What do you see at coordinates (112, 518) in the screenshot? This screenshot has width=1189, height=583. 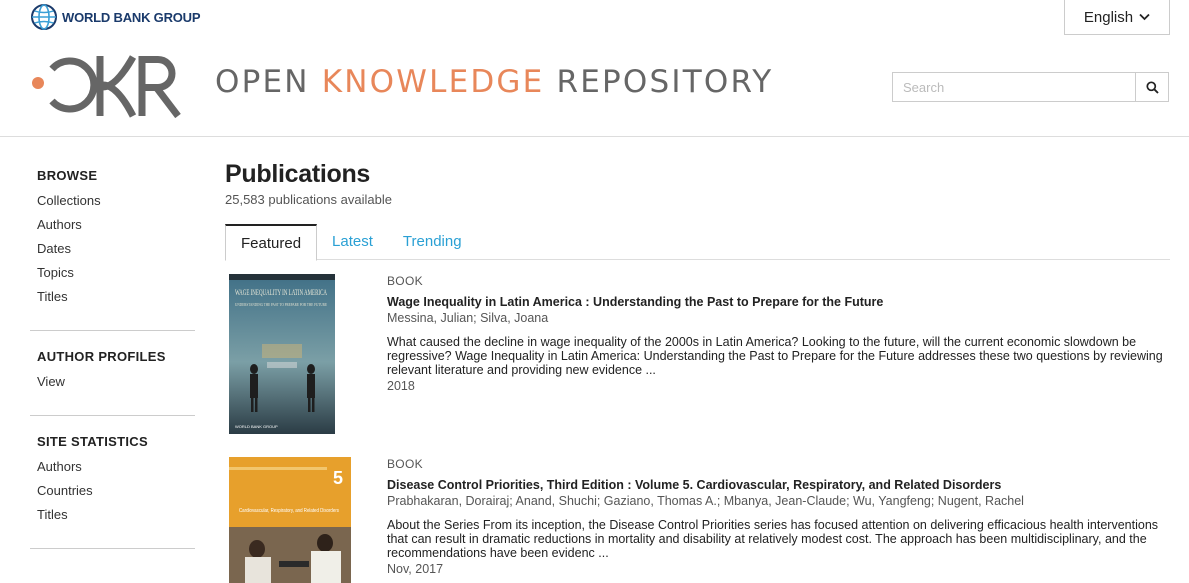 I see `sidebar-item-stats-titles: Titles` at bounding box center [112, 518].